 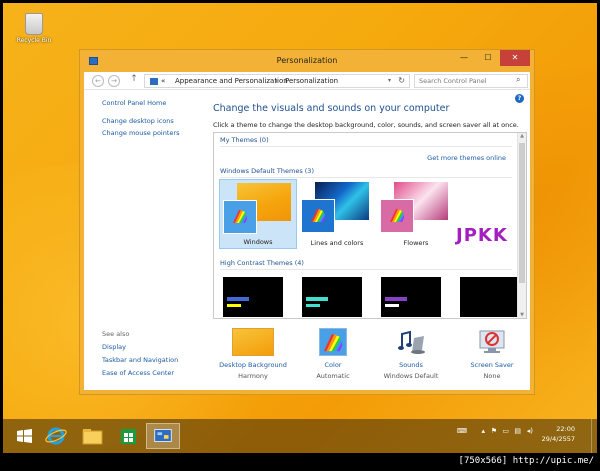 I want to click on watermark: JPKK, so click(x=482, y=235).